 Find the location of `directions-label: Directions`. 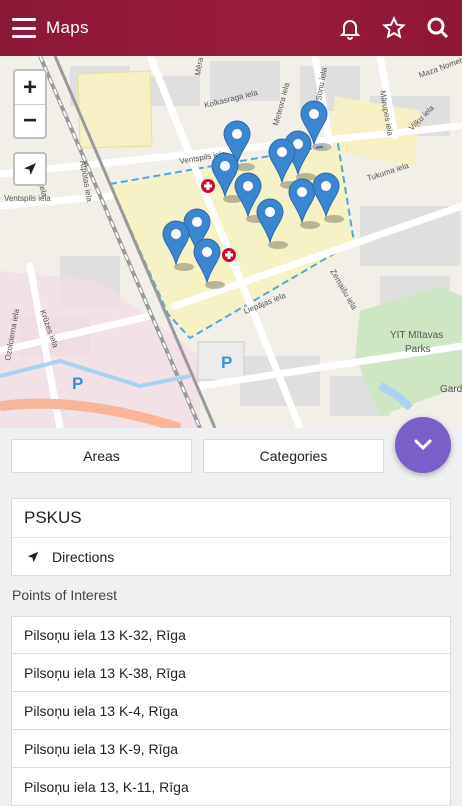

directions-label: Directions is located at coordinates (83, 556).